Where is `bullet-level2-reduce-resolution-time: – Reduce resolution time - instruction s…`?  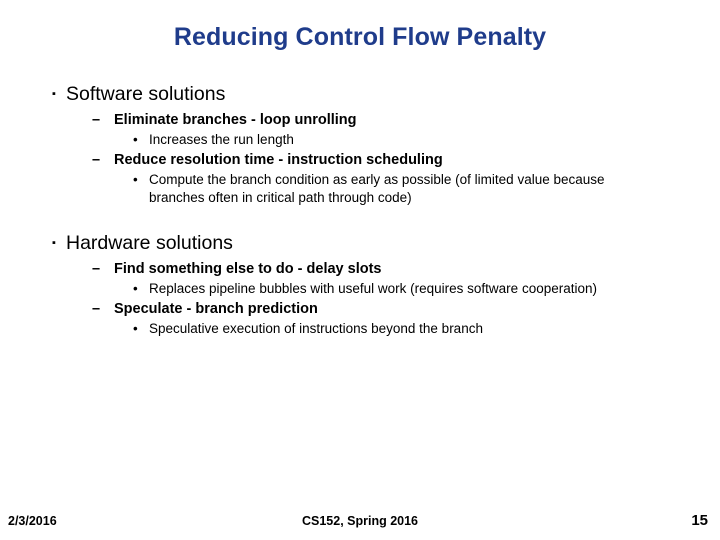
bullet-level2-reduce-resolution-time: – Reduce resolution time - instruction s… is located at coordinates (360, 160).